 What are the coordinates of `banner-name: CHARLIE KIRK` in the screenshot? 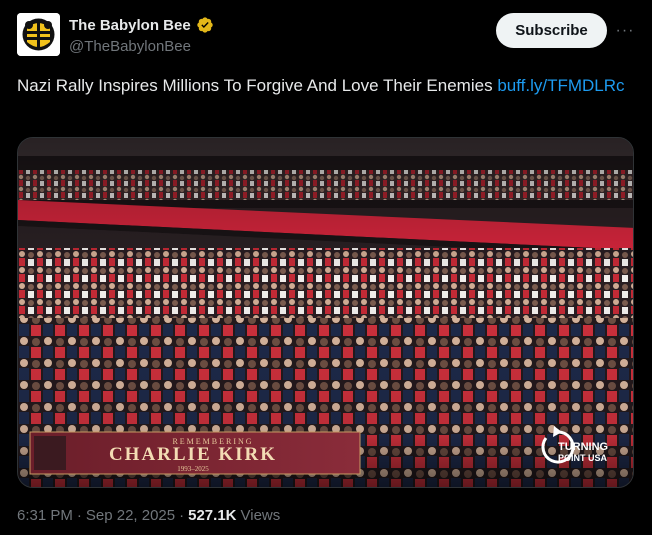 It's located at (193, 454).